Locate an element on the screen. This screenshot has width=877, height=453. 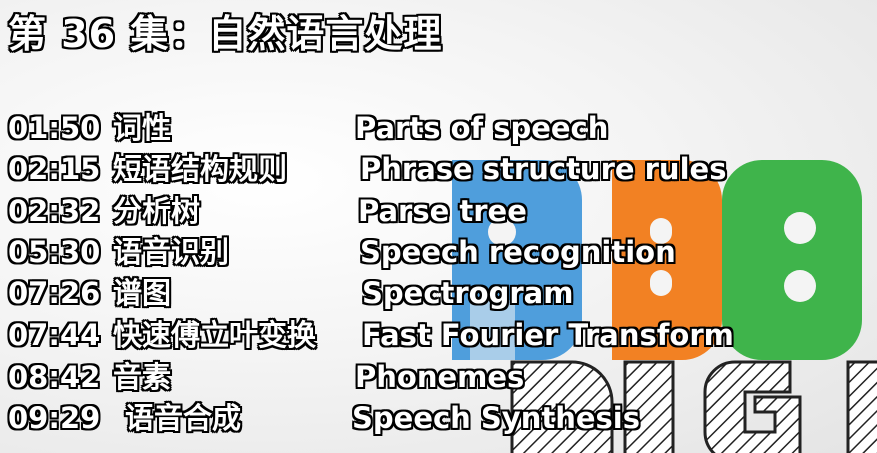
timestamp-row: 01:50 词性 Parts of speech is located at coordinates (438, 128).